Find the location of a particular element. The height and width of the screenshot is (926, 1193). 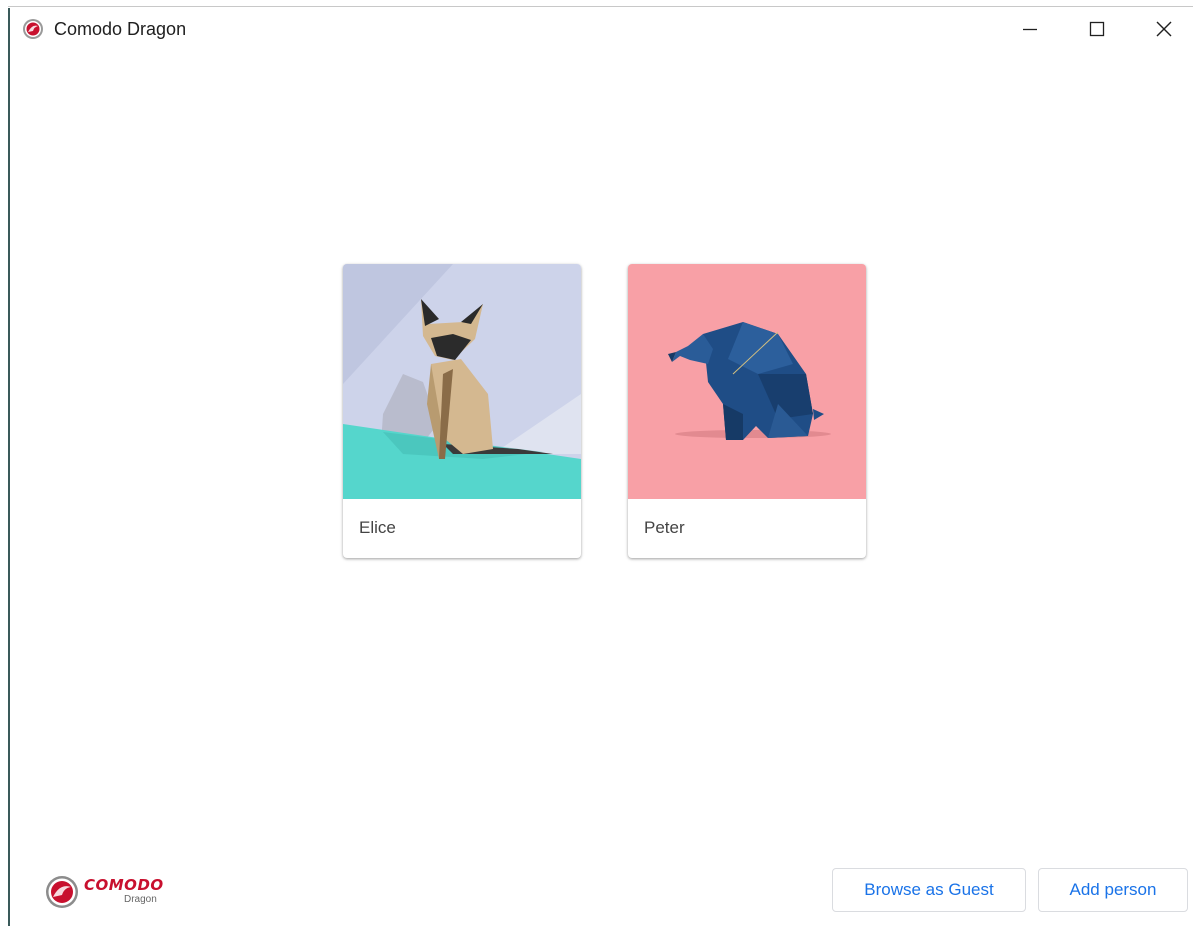

profile-card-peter: Peter is located at coordinates (747, 411).